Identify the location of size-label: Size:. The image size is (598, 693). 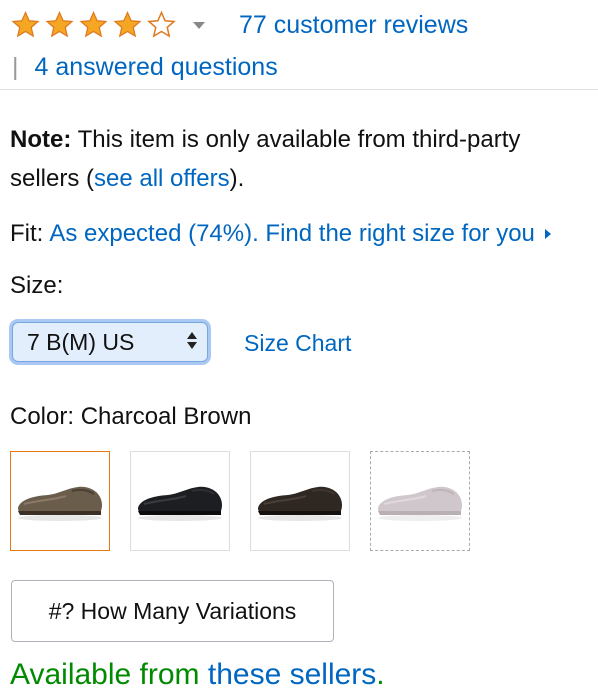
(37, 285).